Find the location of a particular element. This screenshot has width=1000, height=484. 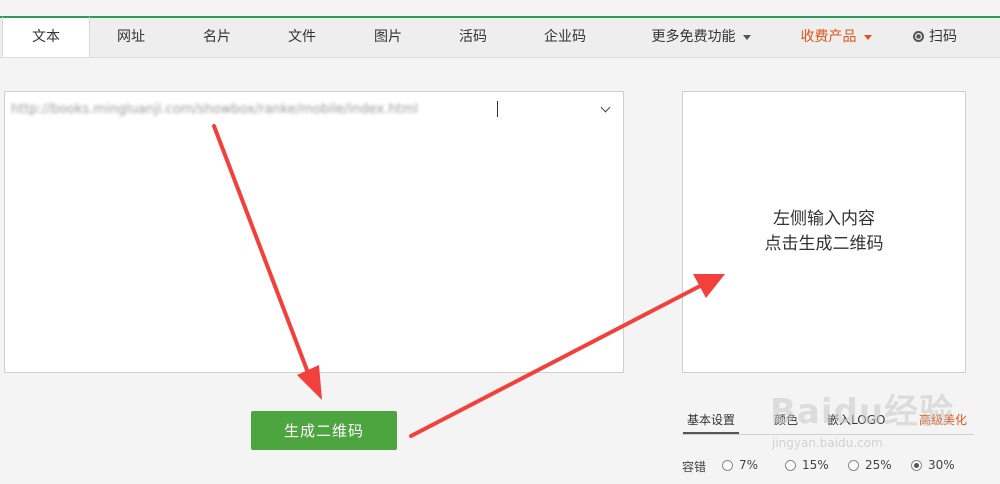

option-label: 25% is located at coordinates (878, 465).